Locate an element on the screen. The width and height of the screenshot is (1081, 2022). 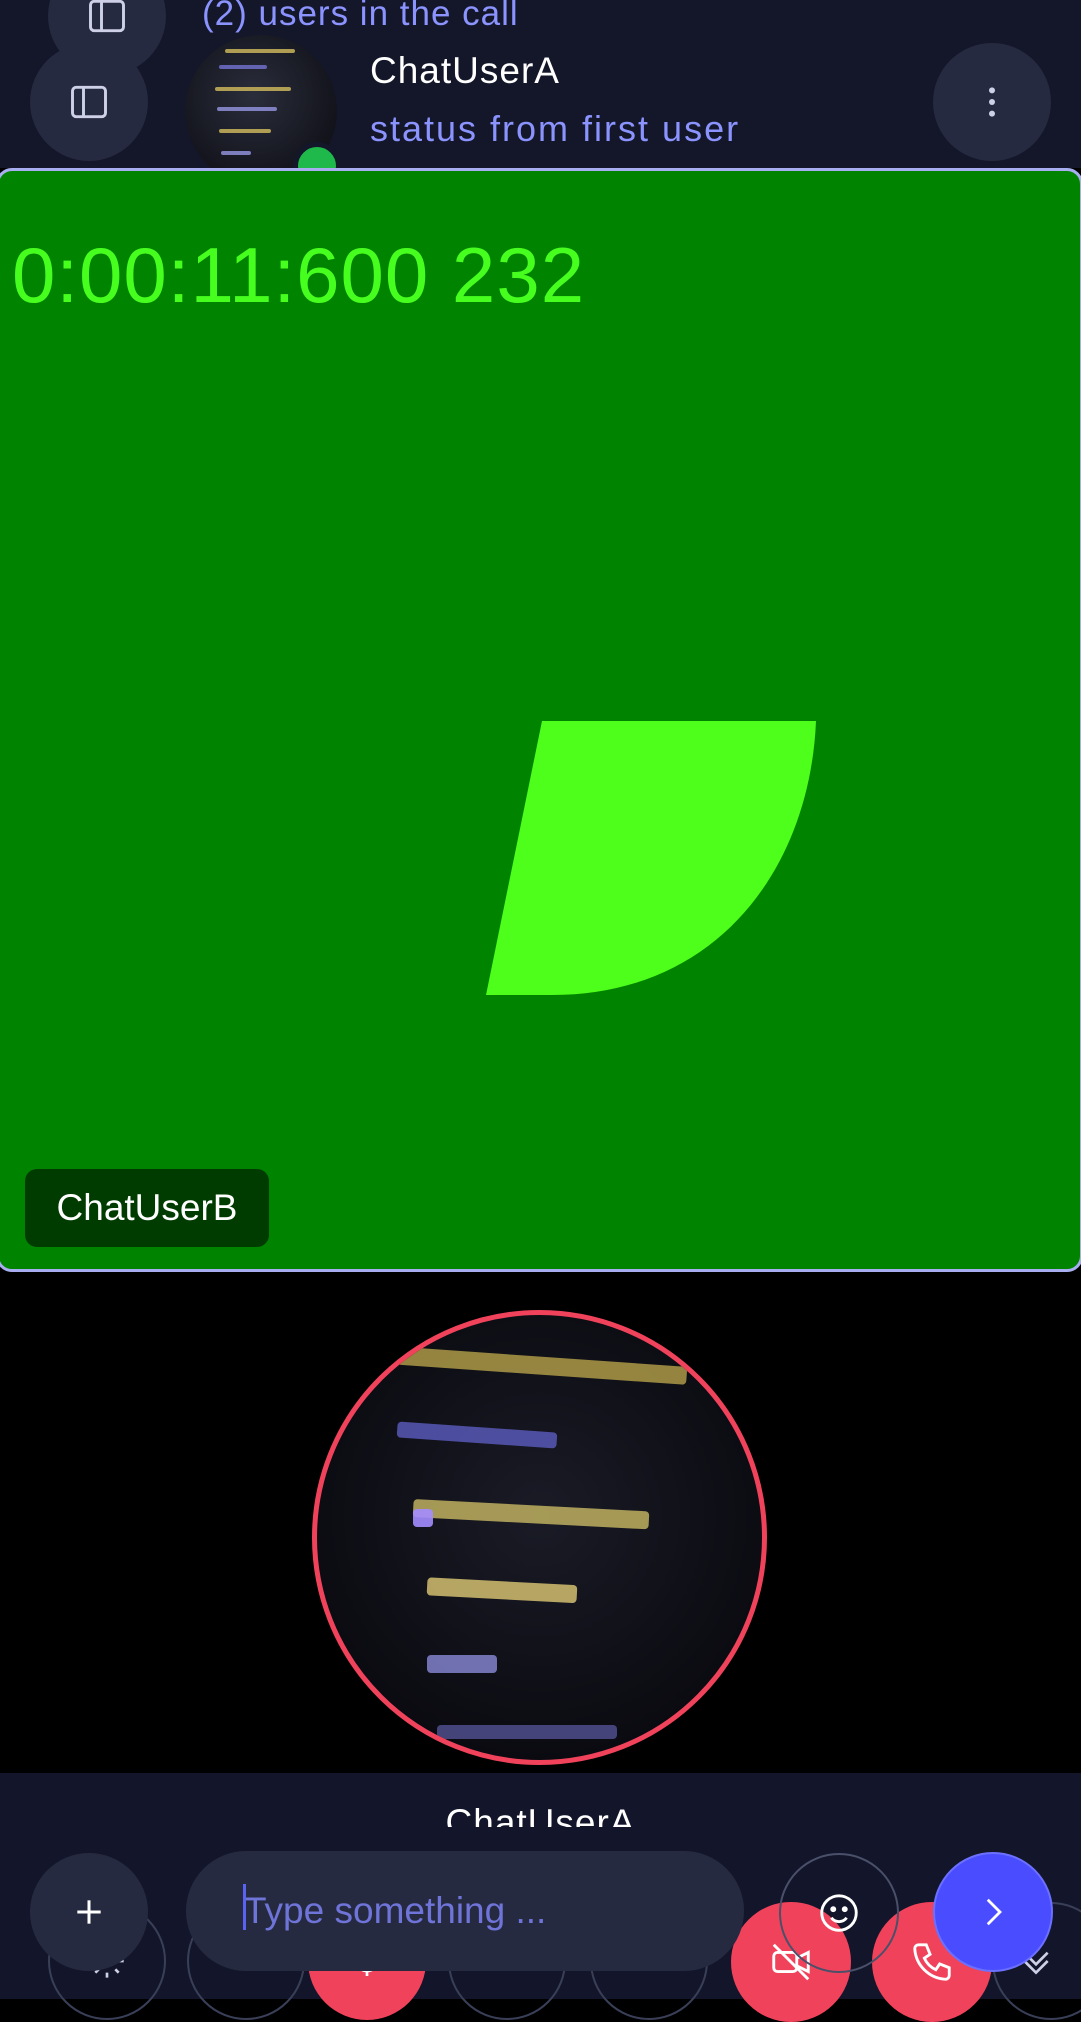
add-attachment-button is located at coordinates (89, 1912).